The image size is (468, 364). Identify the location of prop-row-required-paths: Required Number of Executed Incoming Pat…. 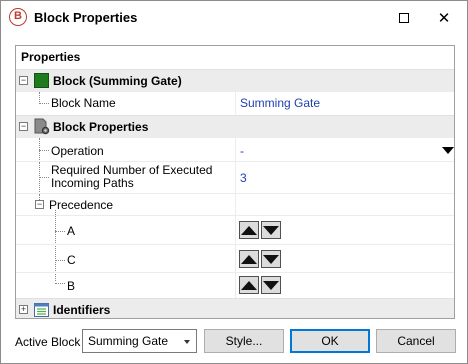
(235, 177).